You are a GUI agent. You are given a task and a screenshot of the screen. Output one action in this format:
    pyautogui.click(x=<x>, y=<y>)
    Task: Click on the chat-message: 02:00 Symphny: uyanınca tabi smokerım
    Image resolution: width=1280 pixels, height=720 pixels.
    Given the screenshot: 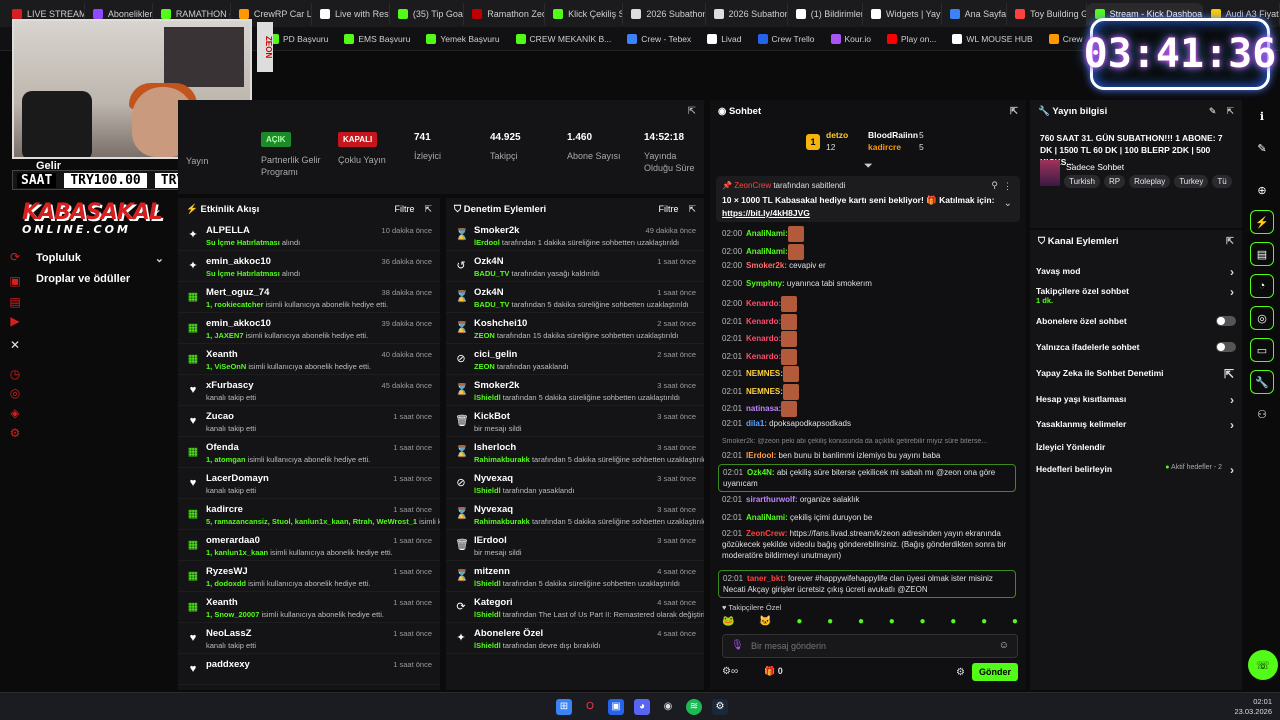 What is the action you would take?
    pyautogui.click(x=797, y=283)
    